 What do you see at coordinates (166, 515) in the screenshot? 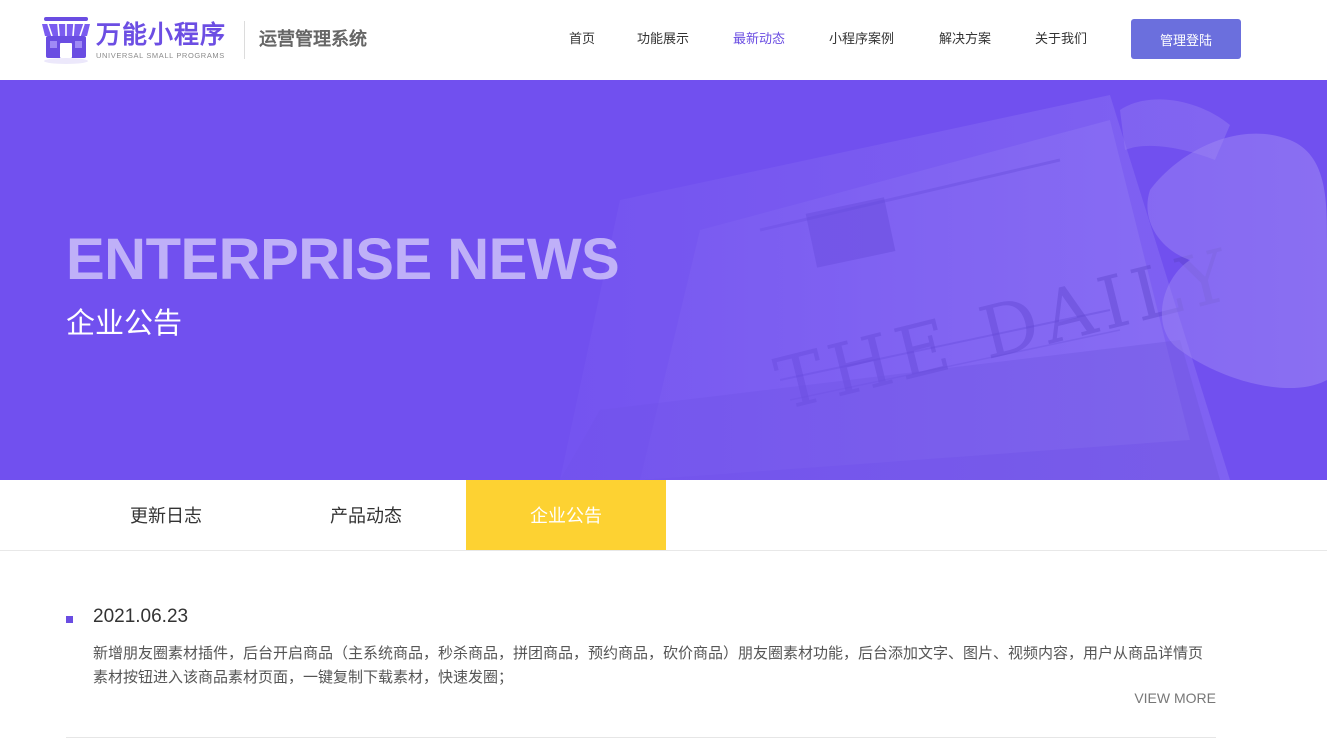
I see `tab-update-log: 更新日志` at bounding box center [166, 515].